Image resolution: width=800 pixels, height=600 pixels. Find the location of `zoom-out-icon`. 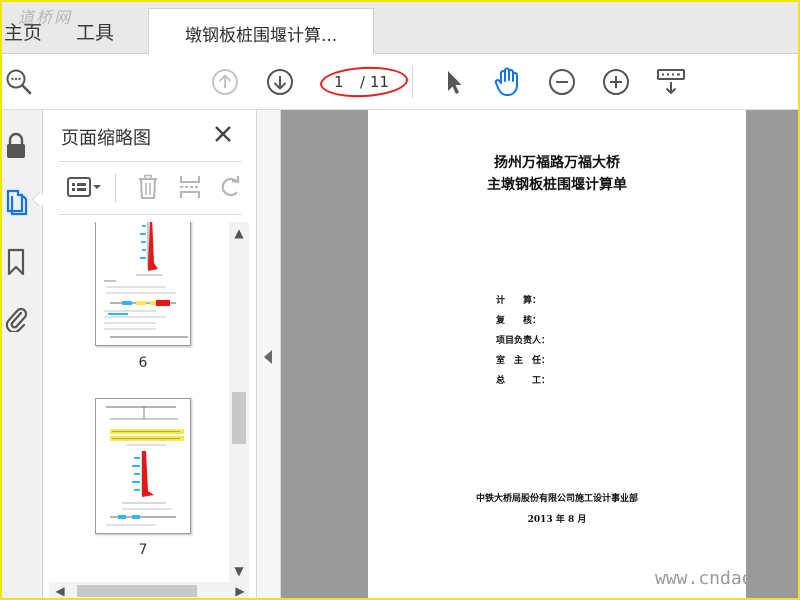

zoom-out-icon is located at coordinates (562, 82).